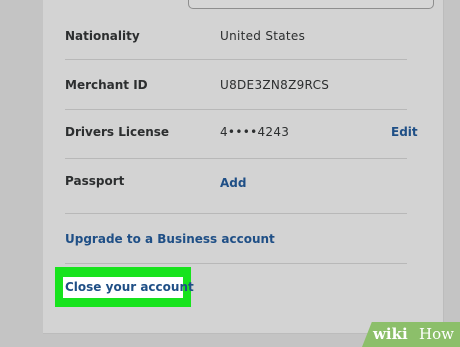 This screenshot has height=347, width=460. Describe the element at coordinates (436, 334) in the screenshot. I see `watermark-how-text: How` at that location.